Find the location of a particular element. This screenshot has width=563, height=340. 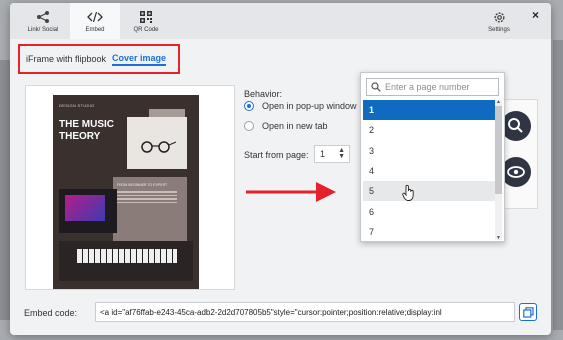

embed-subtabs: iFrame with flipbook Cover image is located at coordinates (99, 59).